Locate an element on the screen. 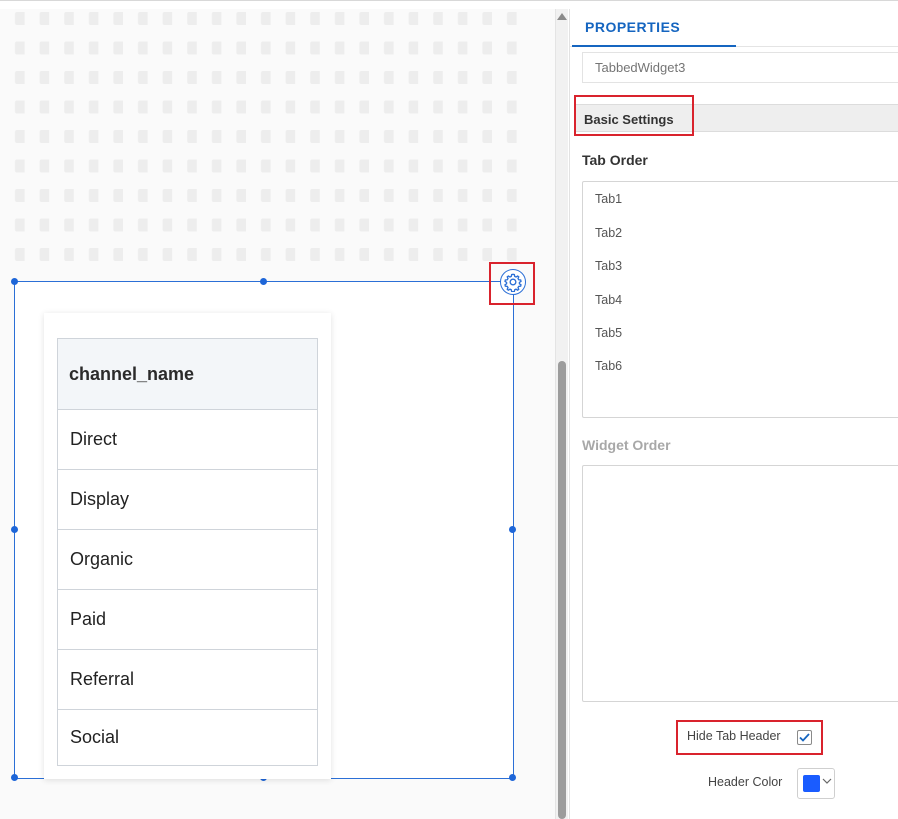 The width and height of the screenshot is (898, 819). tab-order-item: Tab4 is located at coordinates (608, 300).